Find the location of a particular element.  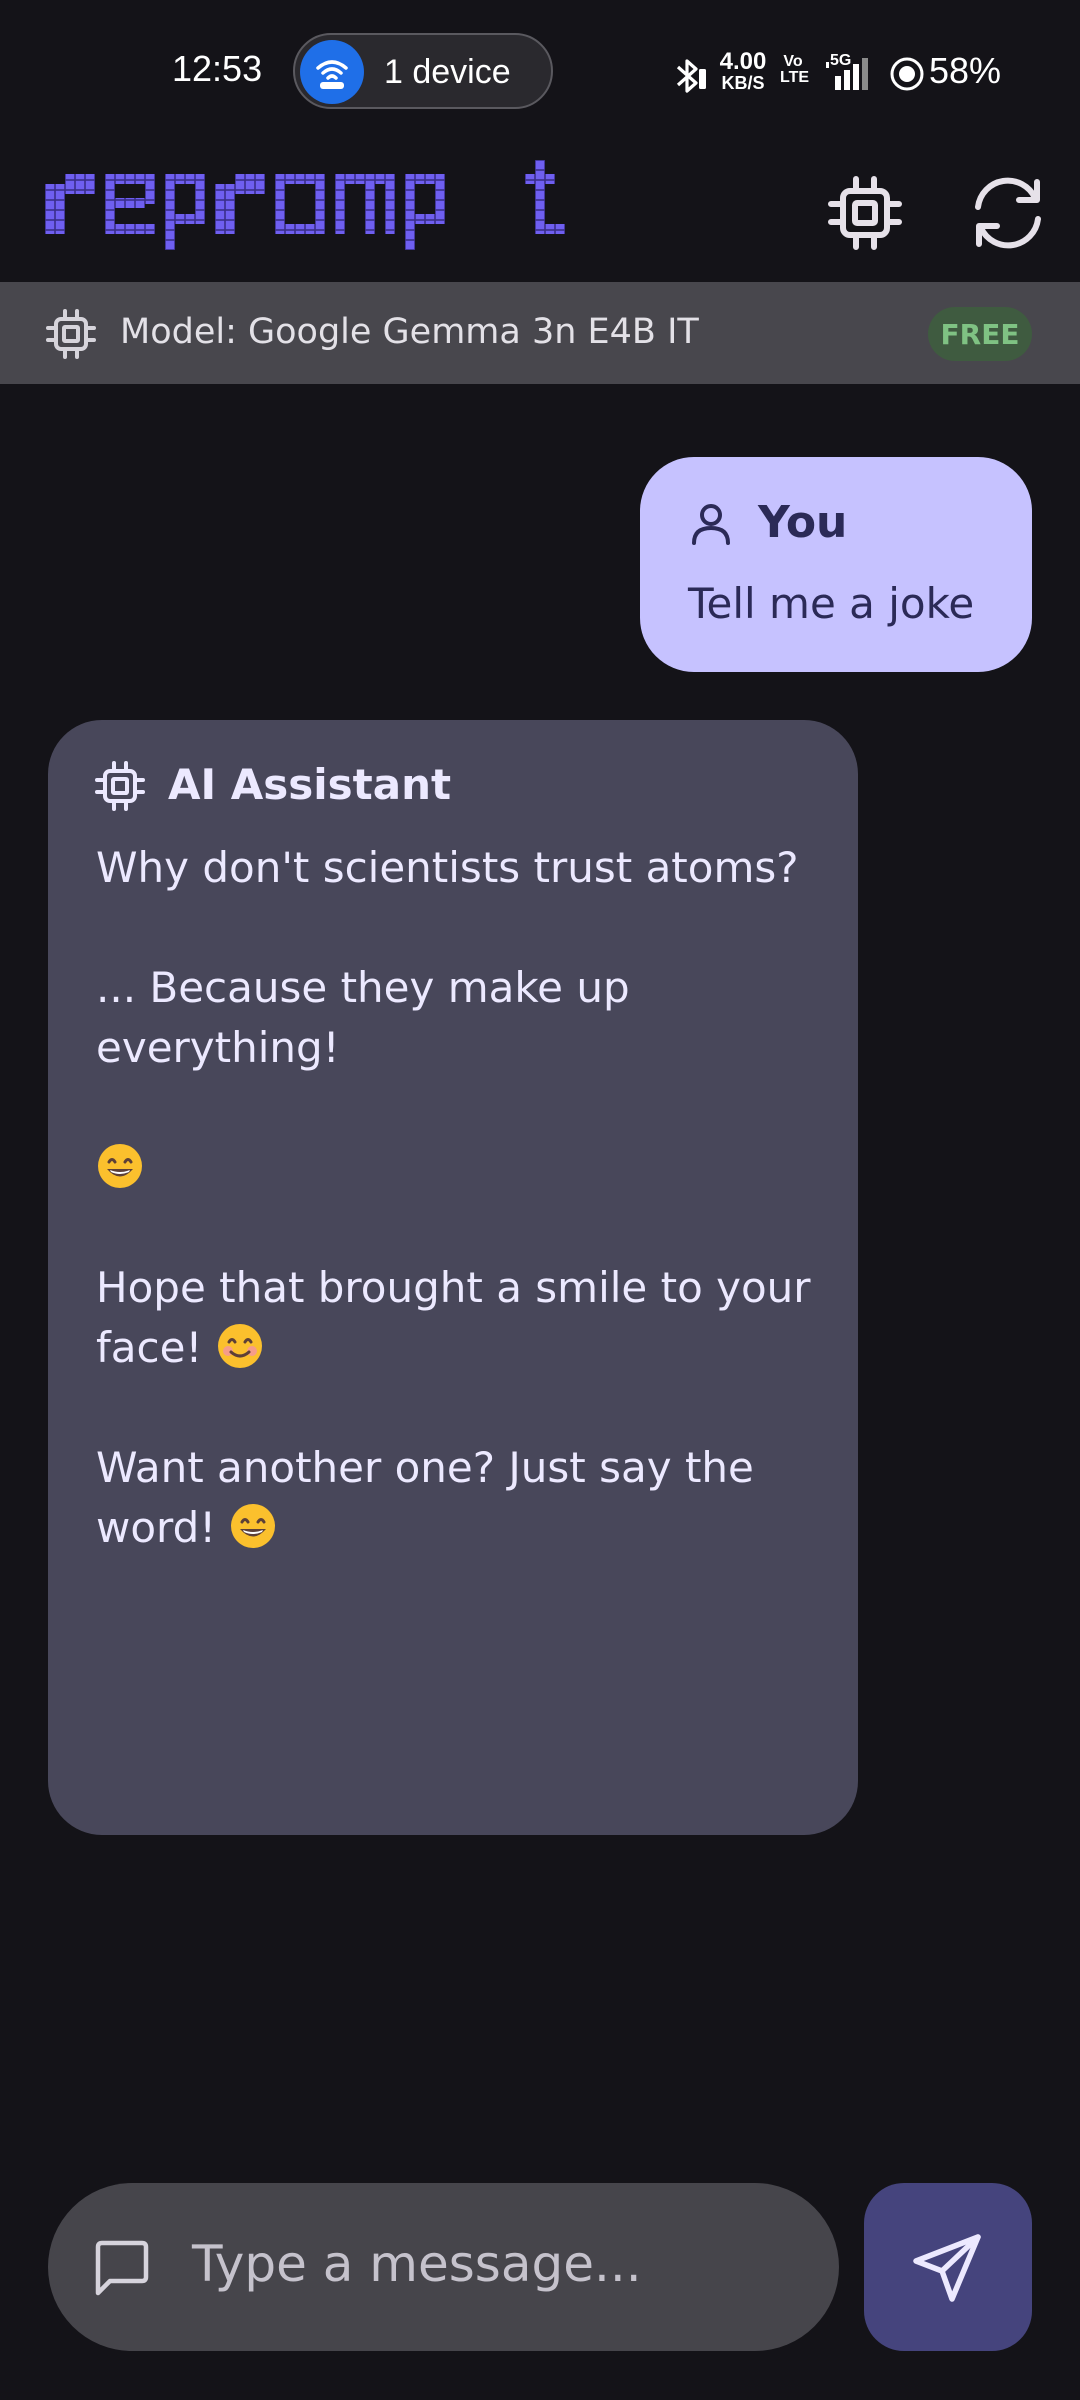

model-select-button is located at coordinates (865, 213).